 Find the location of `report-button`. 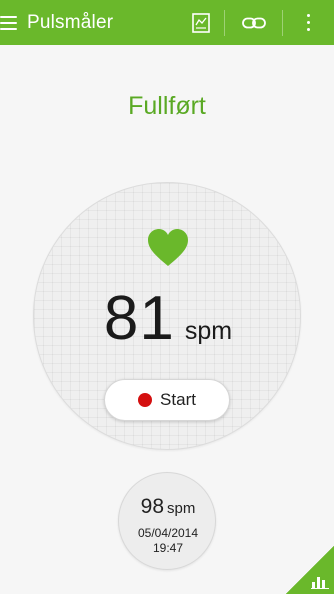

report-button is located at coordinates (201, 22).